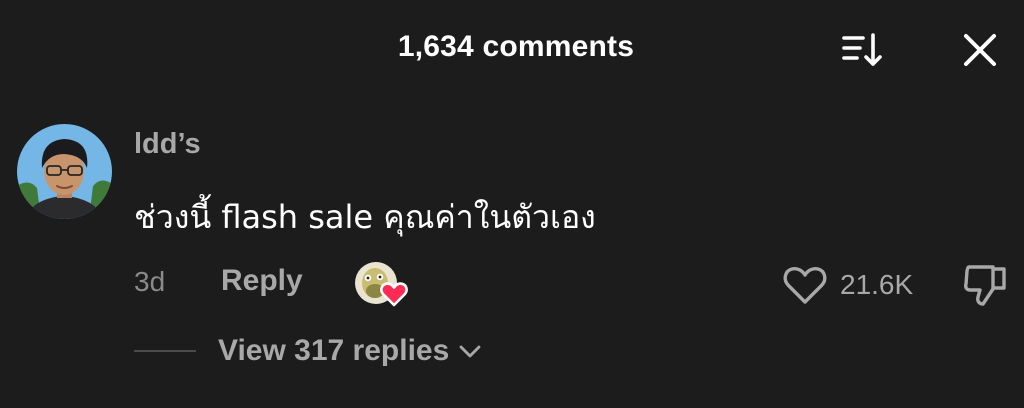  I want to click on close-icon, so click(980, 50).